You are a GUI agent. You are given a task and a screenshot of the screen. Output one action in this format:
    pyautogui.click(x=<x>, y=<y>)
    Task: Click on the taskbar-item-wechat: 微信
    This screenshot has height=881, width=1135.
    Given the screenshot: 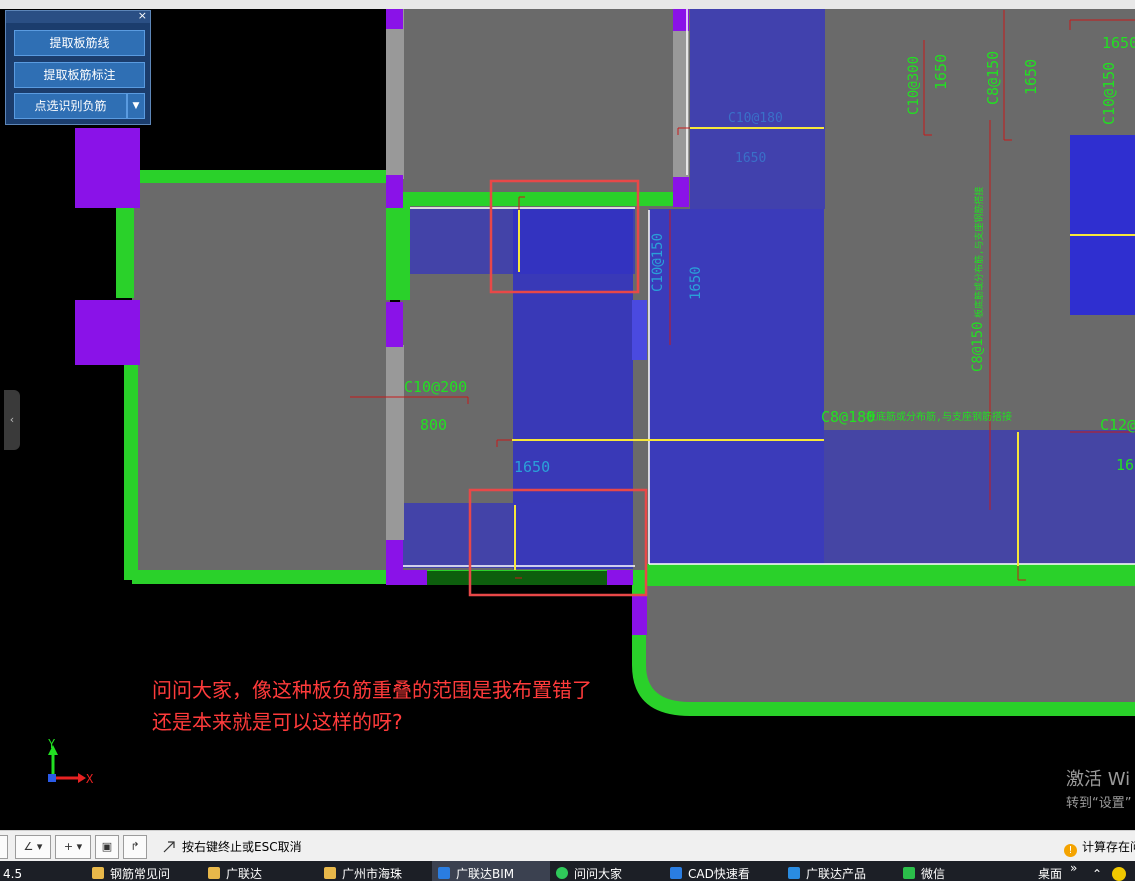 What is the action you would take?
    pyautogui.click(x=924, y=871)
    